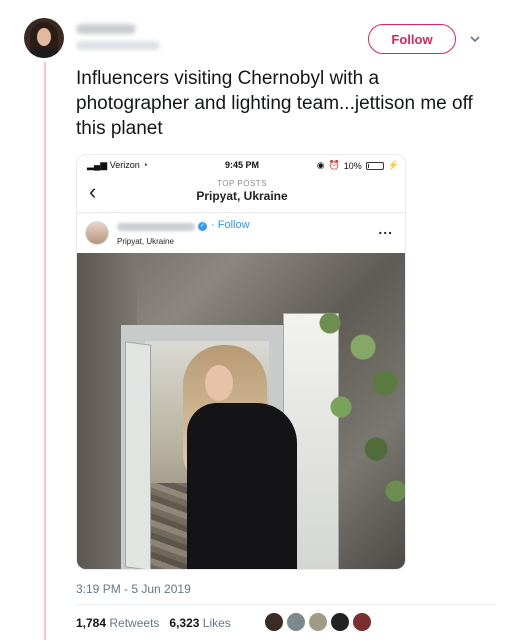 This screenshot has width=508, height=640. I want to click on post-avatar, so click(97, 233).